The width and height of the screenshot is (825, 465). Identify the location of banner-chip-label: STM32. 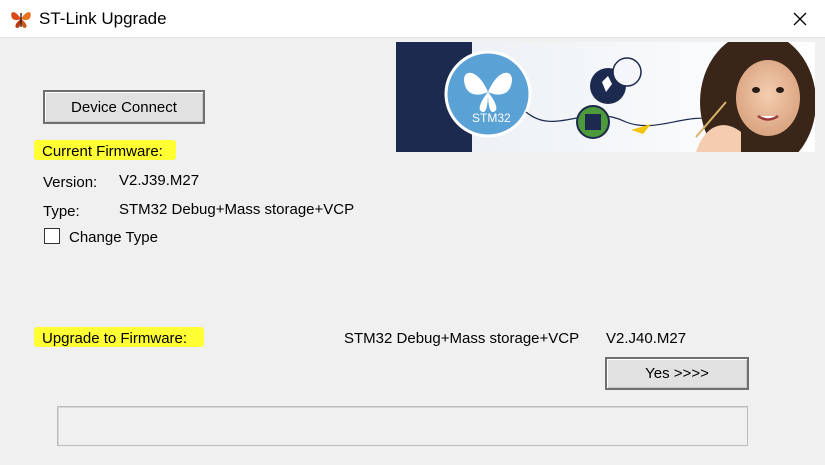
(491, 118).